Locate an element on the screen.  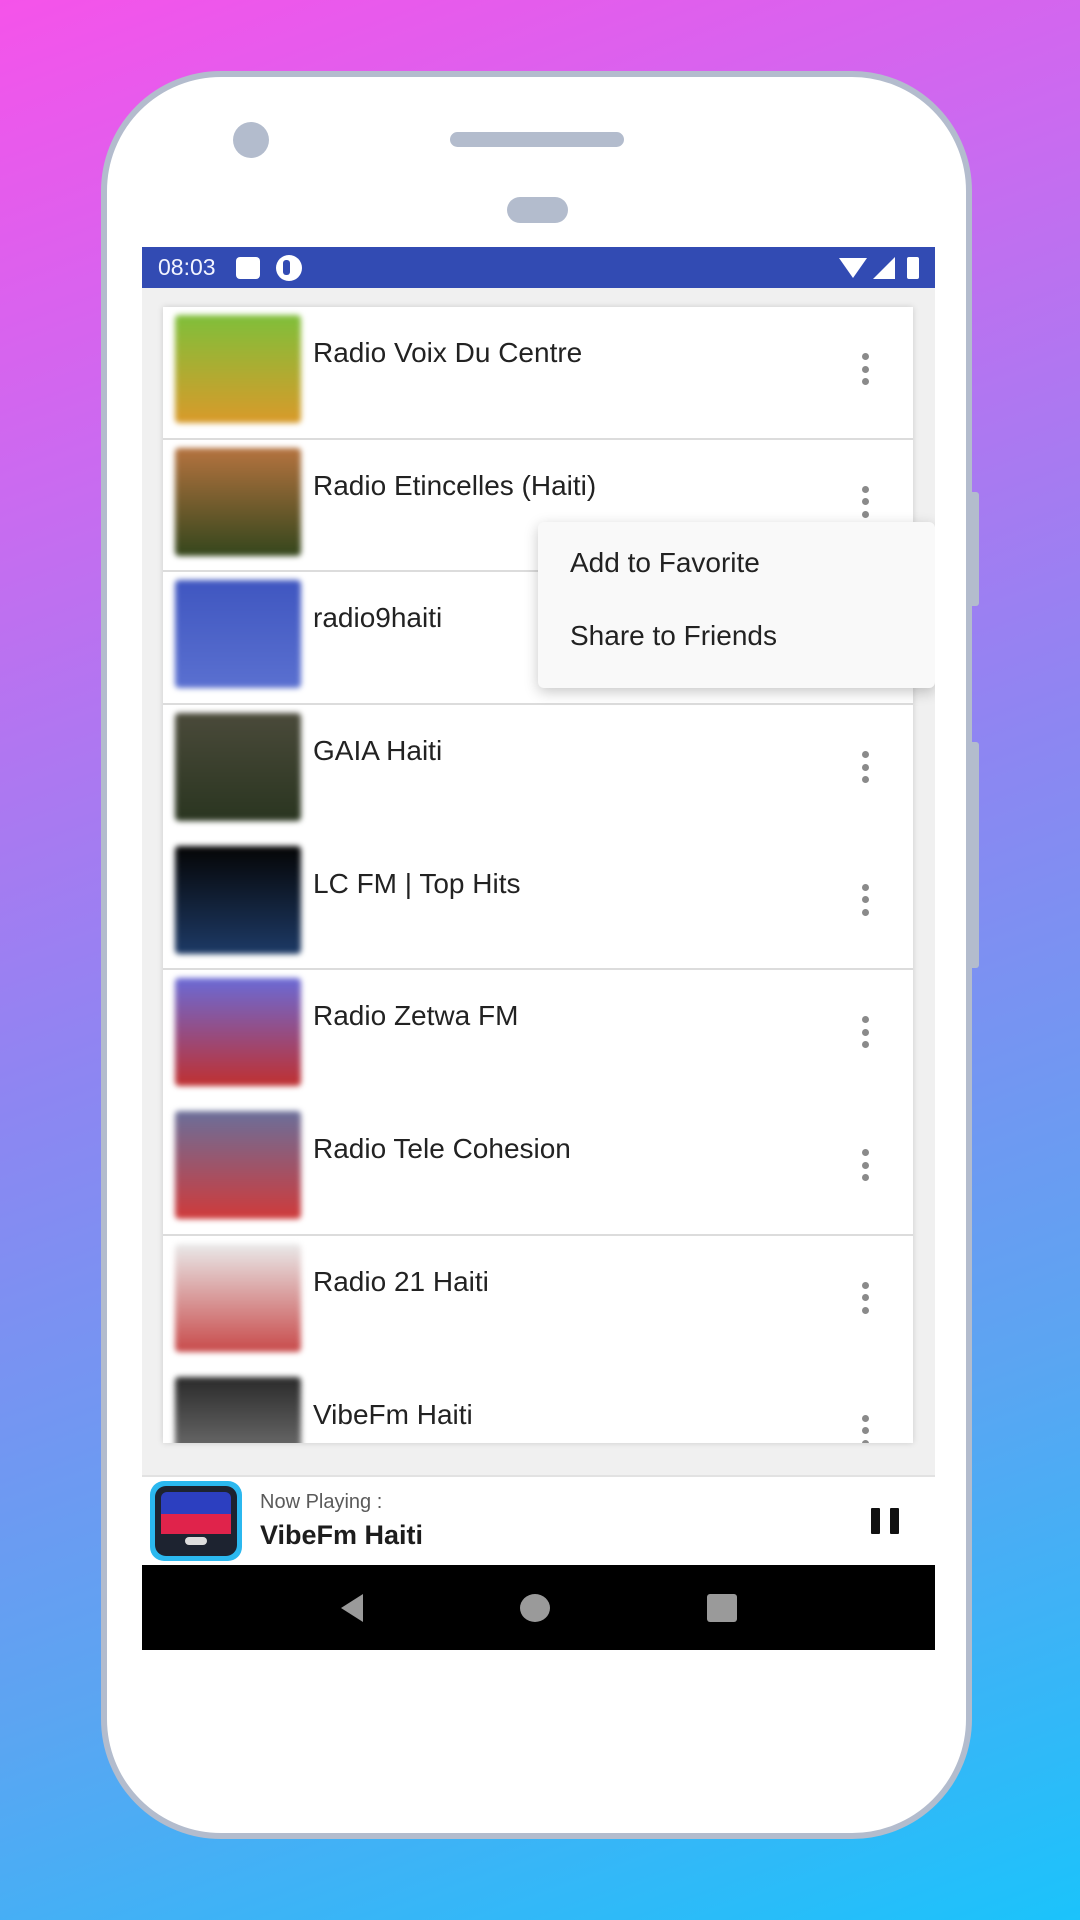
recent-apps-icon is located at coordinates (721, 1607).